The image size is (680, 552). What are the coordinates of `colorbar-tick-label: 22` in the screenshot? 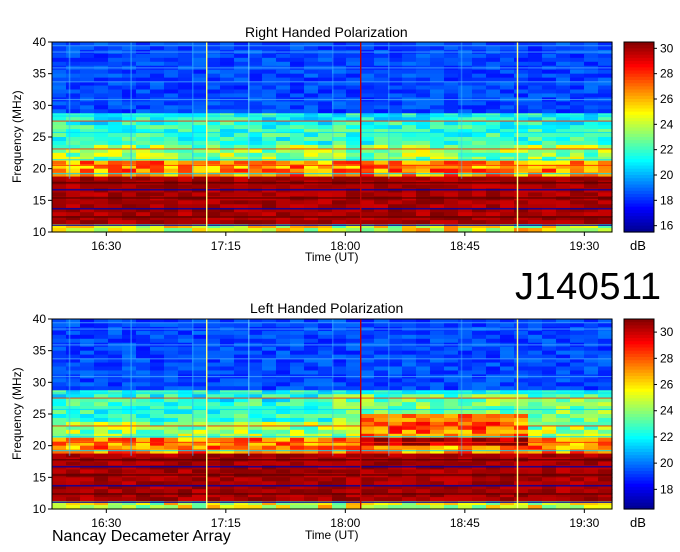 It's located at (667, 437).